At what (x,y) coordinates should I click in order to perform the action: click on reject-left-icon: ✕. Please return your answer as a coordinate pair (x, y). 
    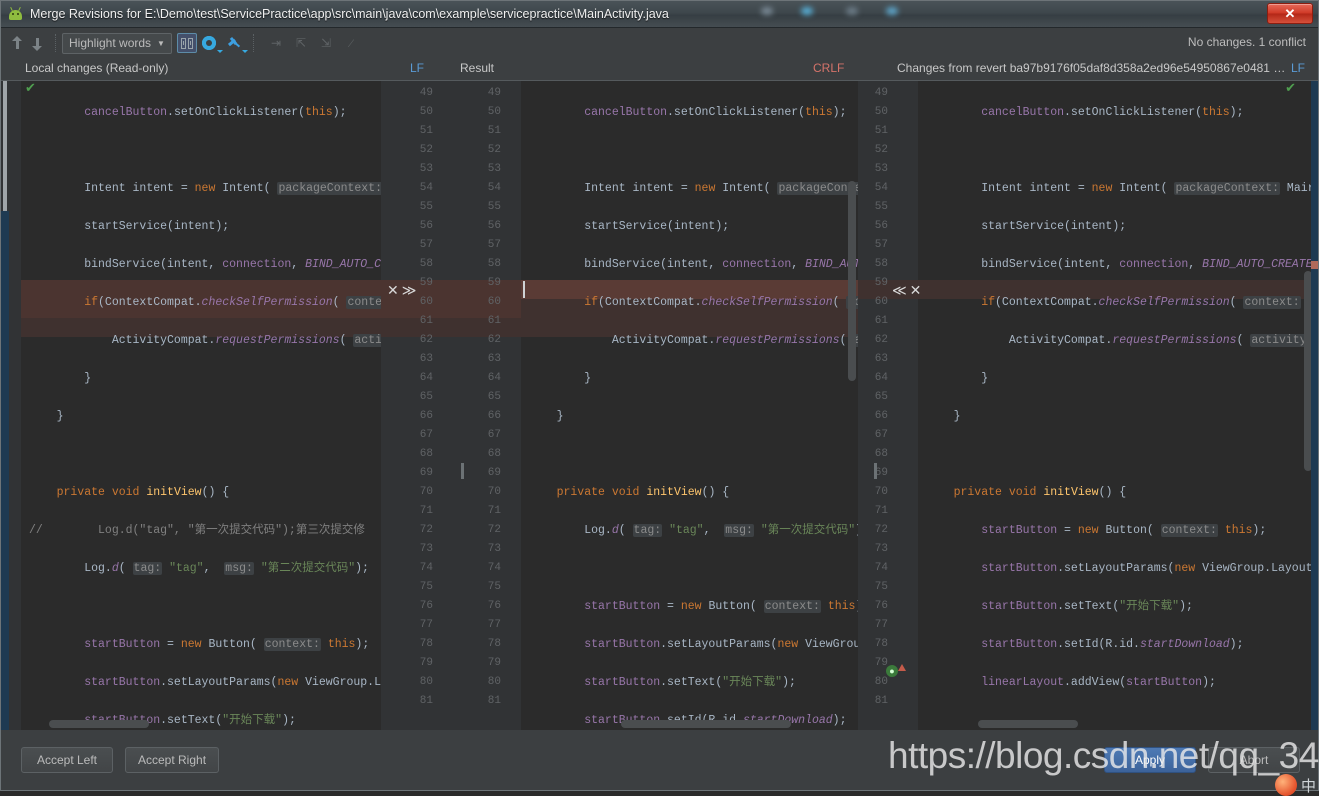
    Looking at the image, I should click on (393, 291).